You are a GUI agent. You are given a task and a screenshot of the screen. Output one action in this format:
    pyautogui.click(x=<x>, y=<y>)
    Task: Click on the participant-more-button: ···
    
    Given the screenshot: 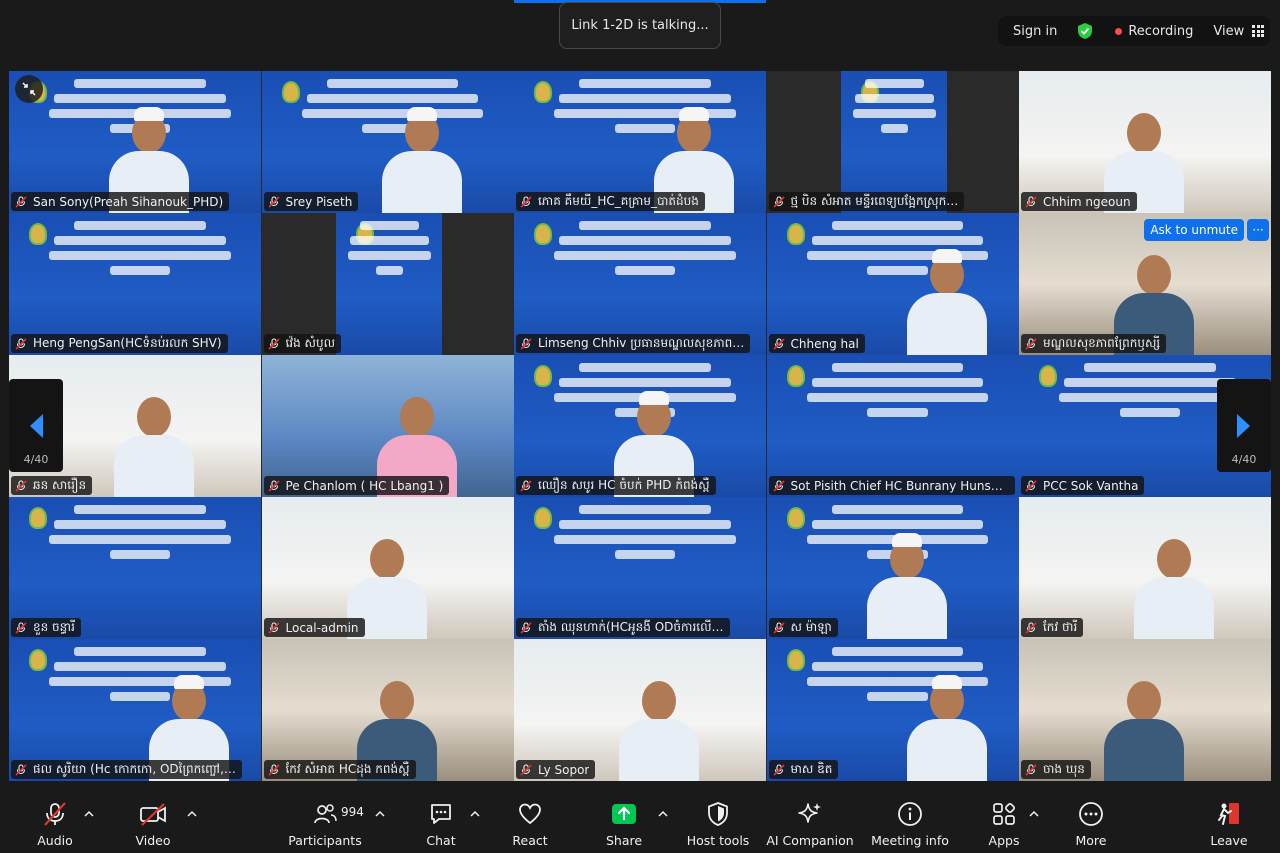 What is the action you would take?
    pyautogui.click(x=1258, y=230)
    